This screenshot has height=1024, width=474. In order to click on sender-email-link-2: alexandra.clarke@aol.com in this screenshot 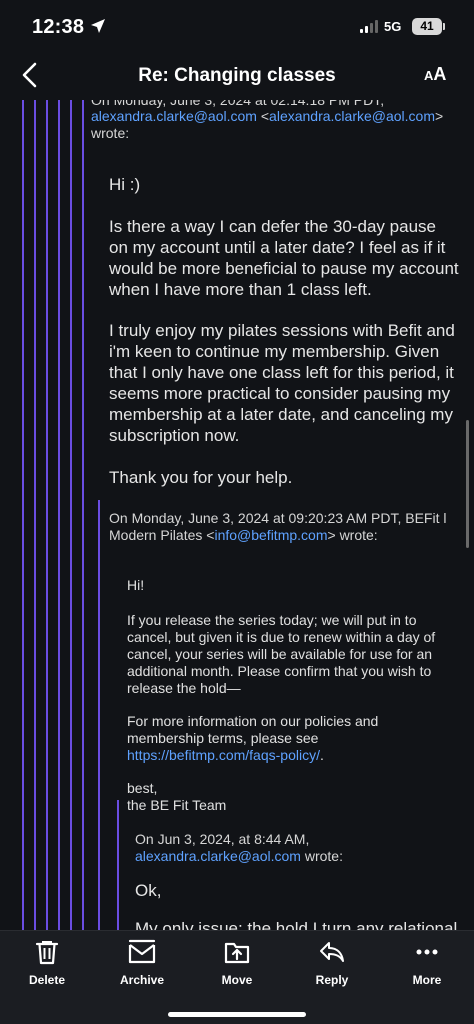, I will do `click(352, 116)`.